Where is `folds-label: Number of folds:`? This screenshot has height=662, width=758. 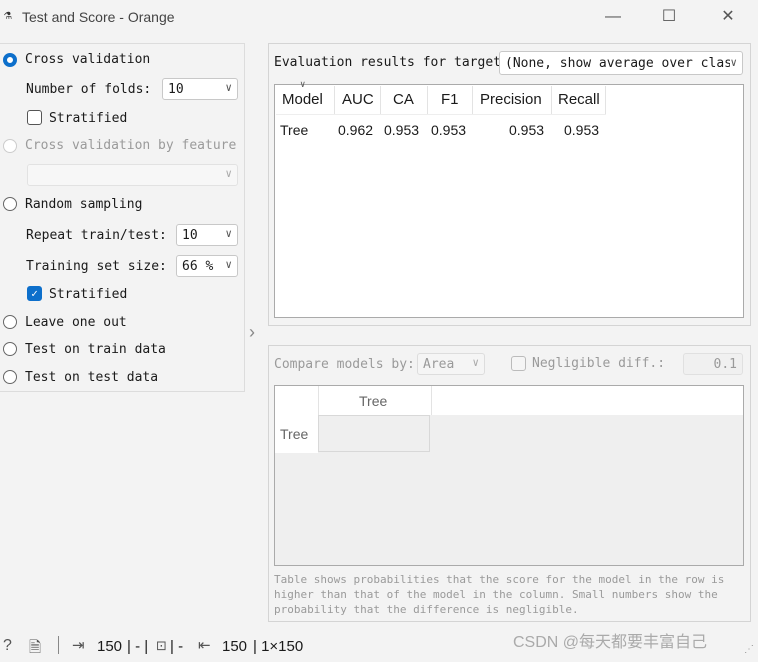
folds-label: Number of folds: is located at coordinates (89, 89).